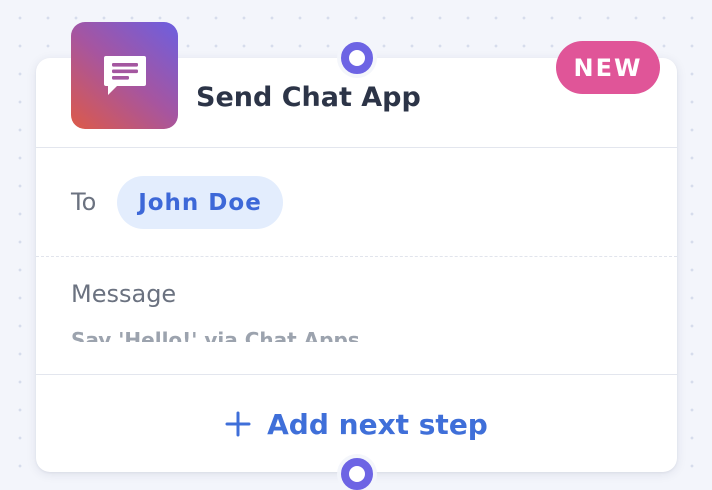  What do you see at coordinates (357, 474) in the screenshot?
I see `output-connector-handle` at bounding box center [357, 474].